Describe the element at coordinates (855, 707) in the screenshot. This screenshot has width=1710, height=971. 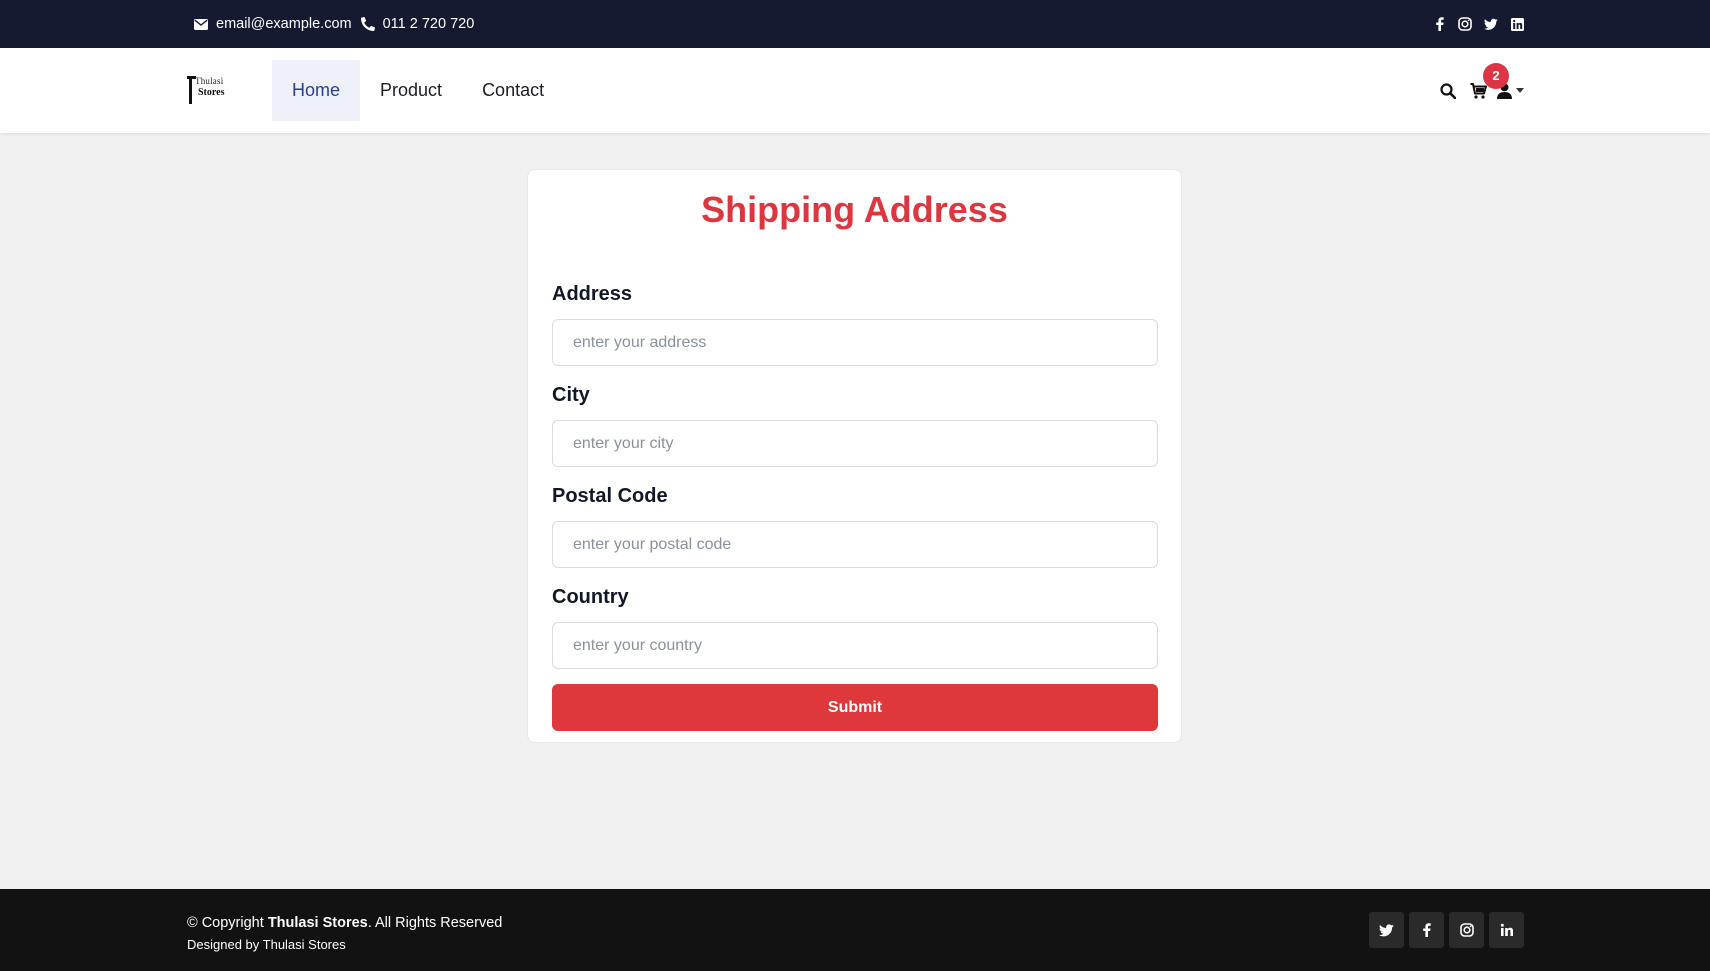
I see `submit-button: Submit` at that location.